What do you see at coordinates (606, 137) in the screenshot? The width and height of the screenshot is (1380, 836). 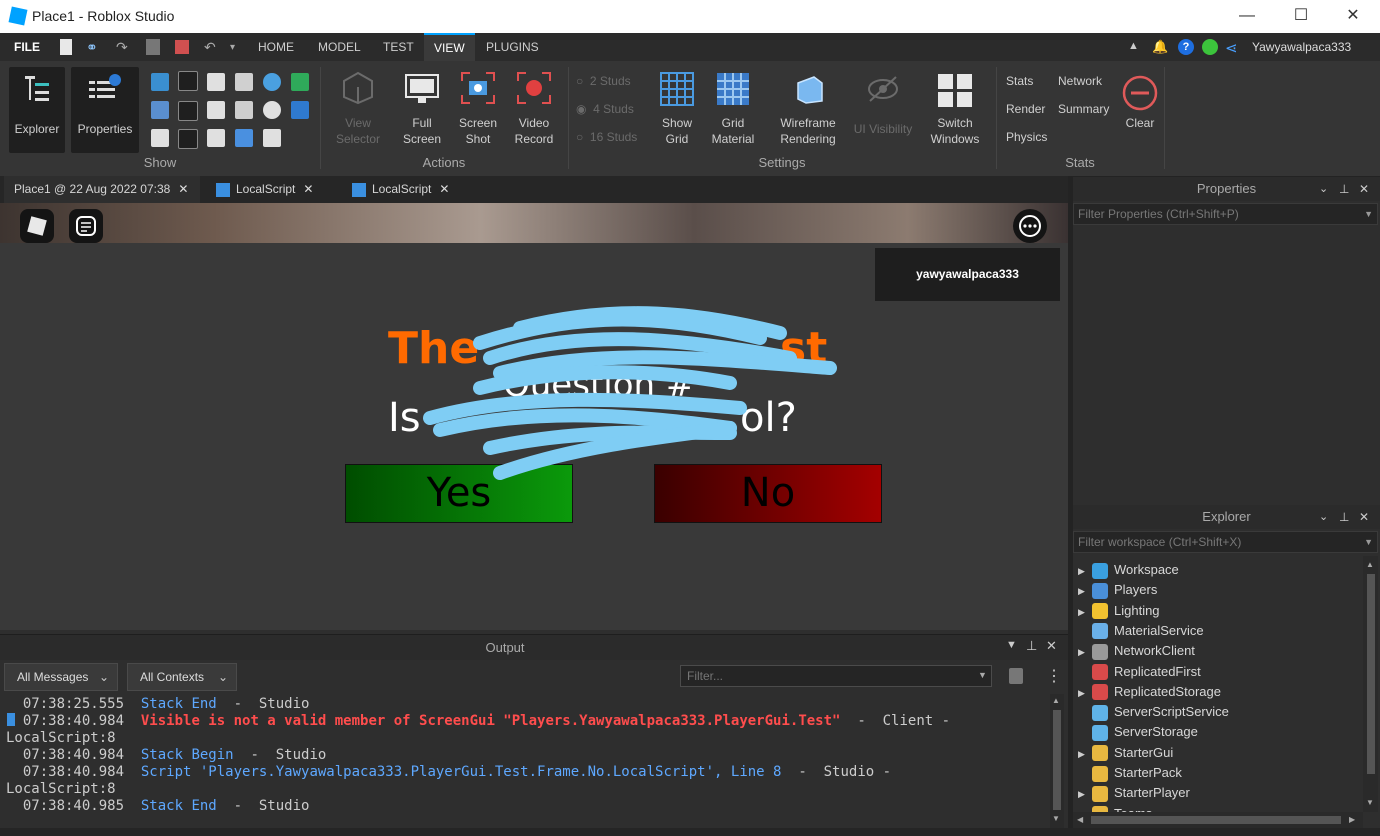 I see `studs-16-radio: ○ 16 Studs` at bounding box center [606, 137].